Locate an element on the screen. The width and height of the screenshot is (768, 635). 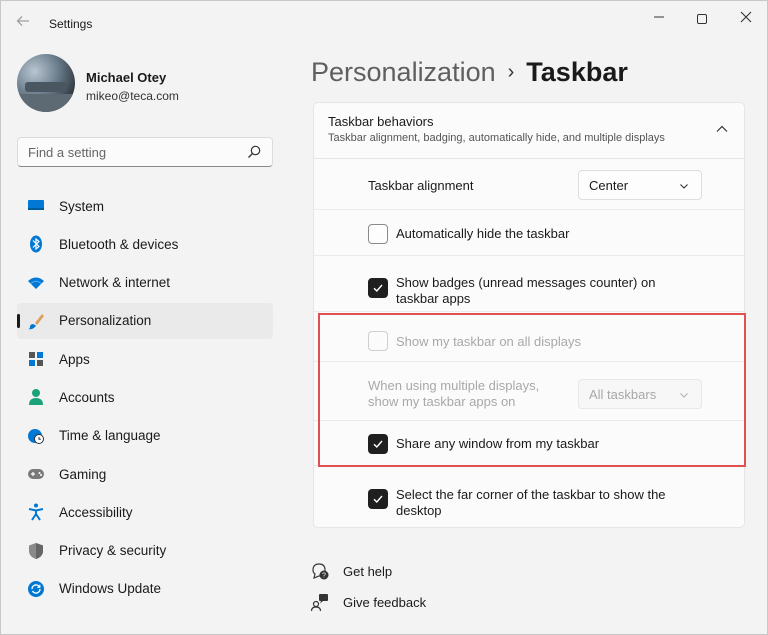
close-button is located at coordinates (746, 18).